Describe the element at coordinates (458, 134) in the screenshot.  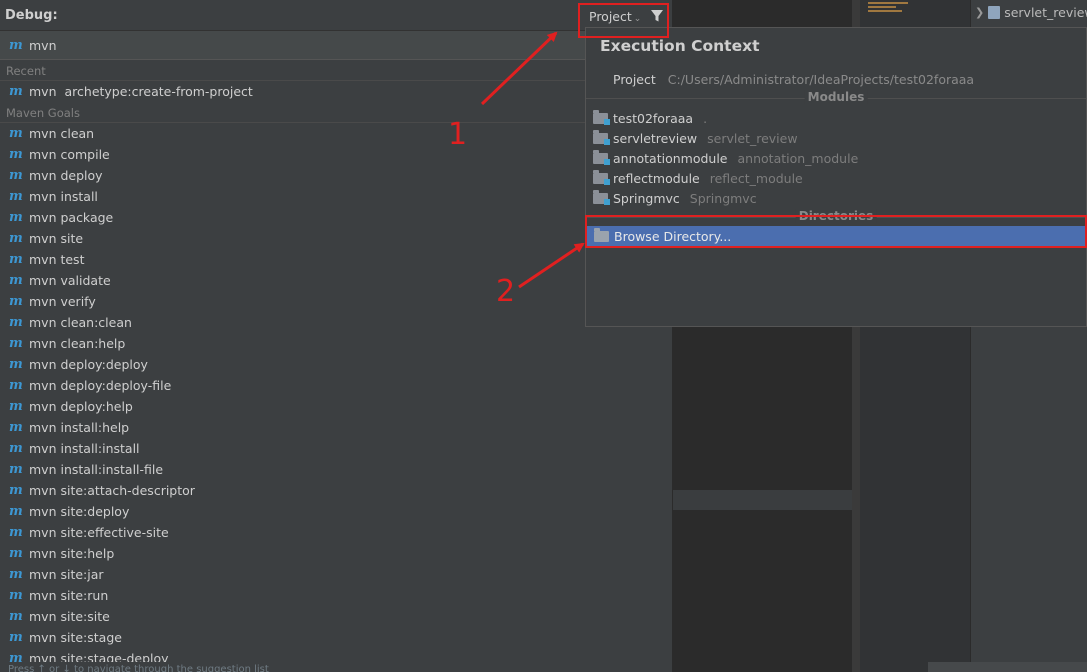
I see `annotation-label-1: 1` at that location.